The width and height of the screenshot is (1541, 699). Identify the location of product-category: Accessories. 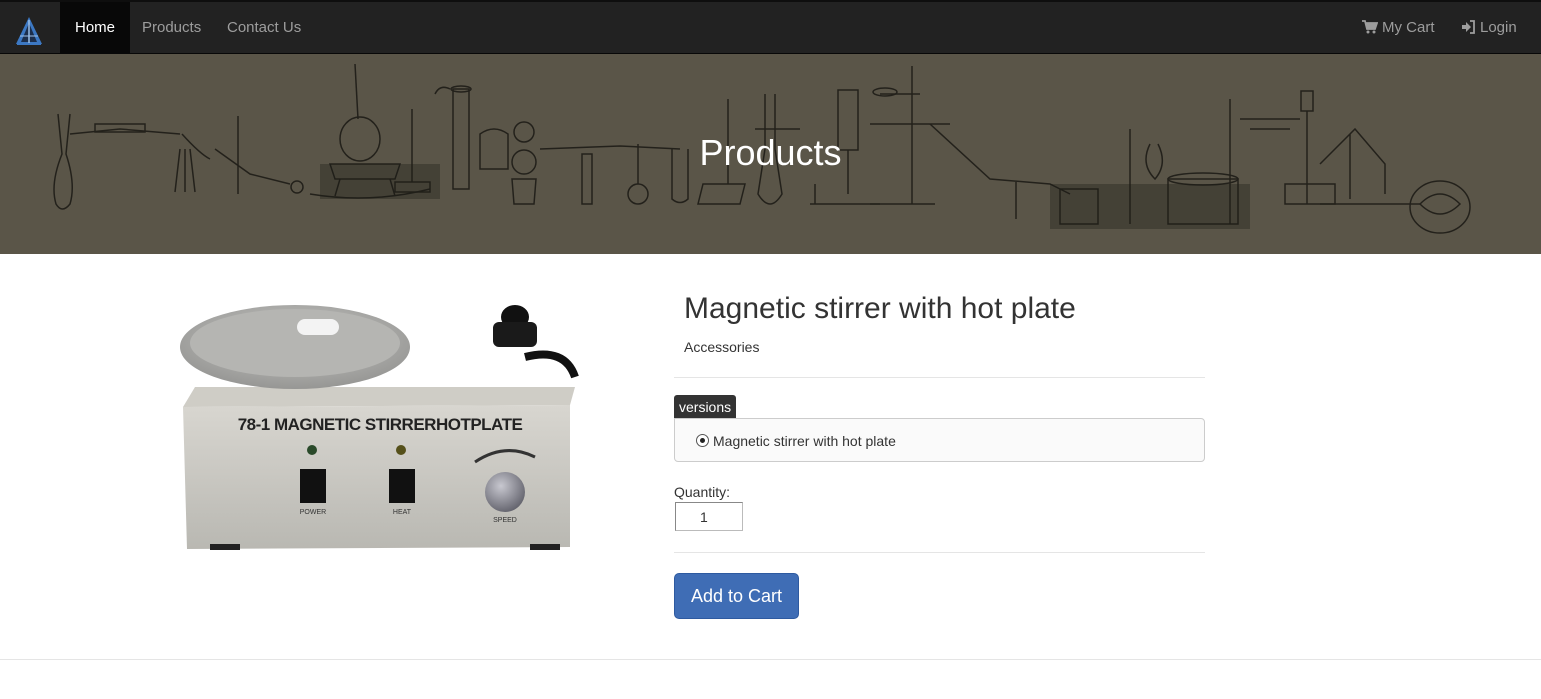
(722, 347).